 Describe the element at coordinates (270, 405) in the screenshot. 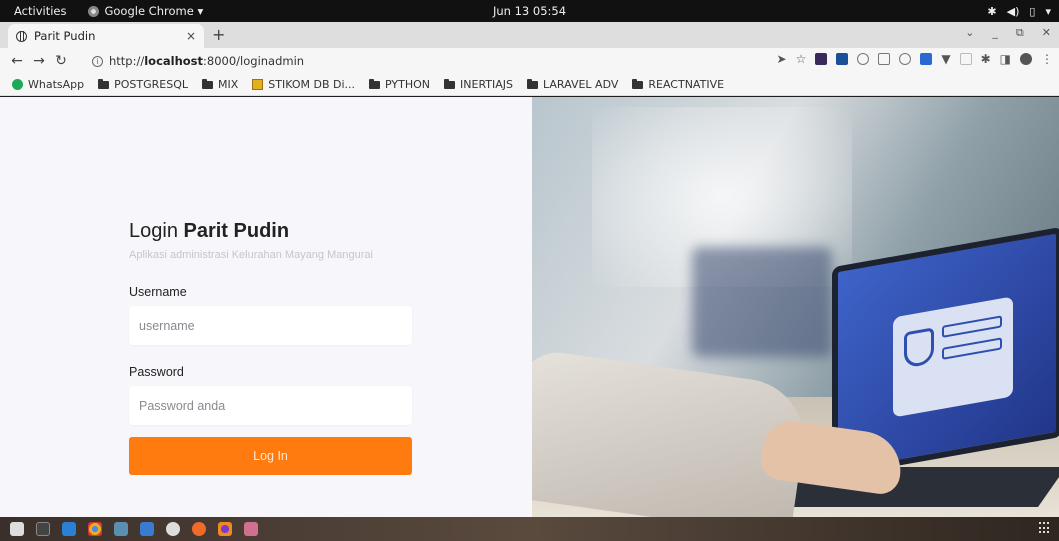

I see `password-input` at that location.